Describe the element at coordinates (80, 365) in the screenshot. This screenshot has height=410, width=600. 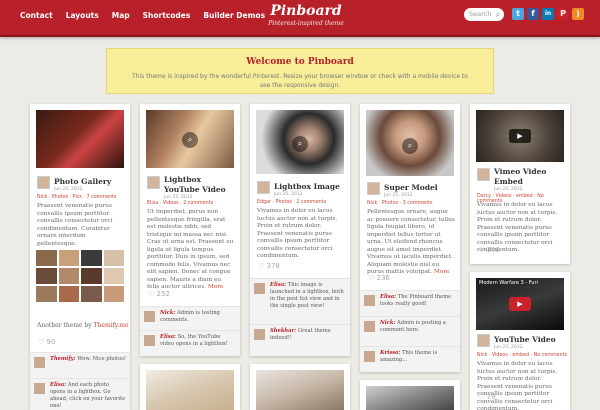
I see `comment: Themify: Wow. Nice photos!` at that location.